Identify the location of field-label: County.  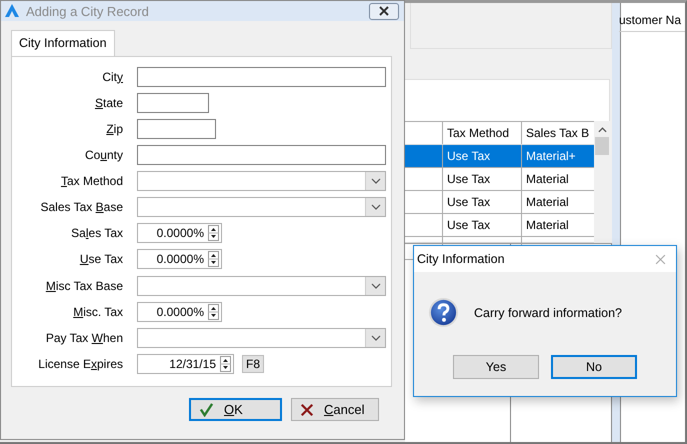
(103, 155).